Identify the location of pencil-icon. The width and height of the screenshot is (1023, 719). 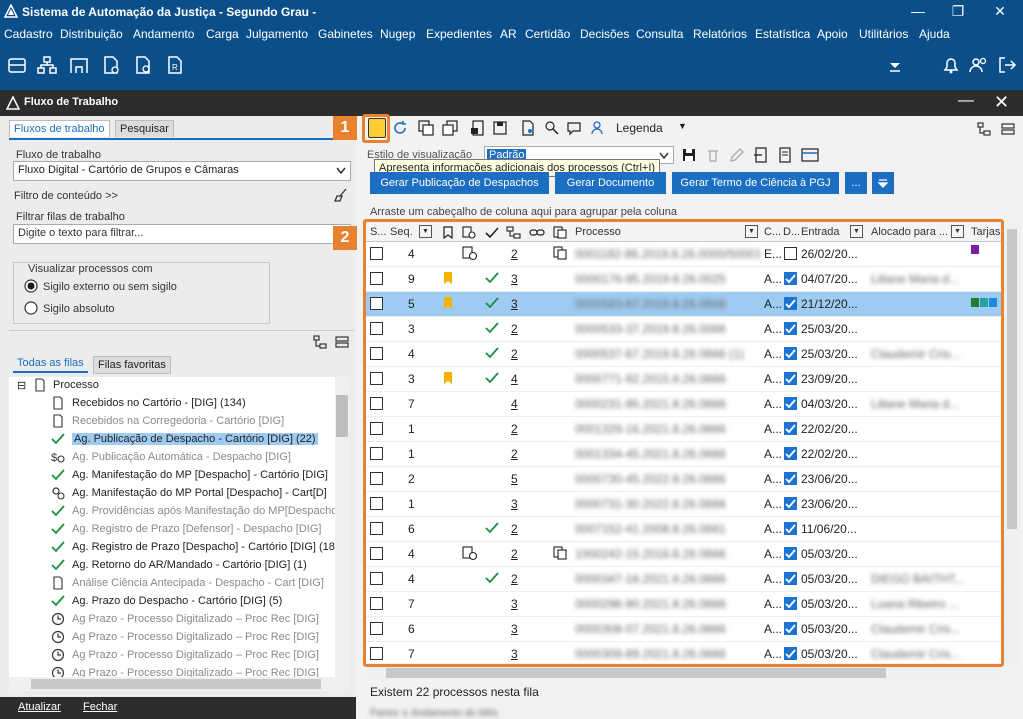
(737, 155).